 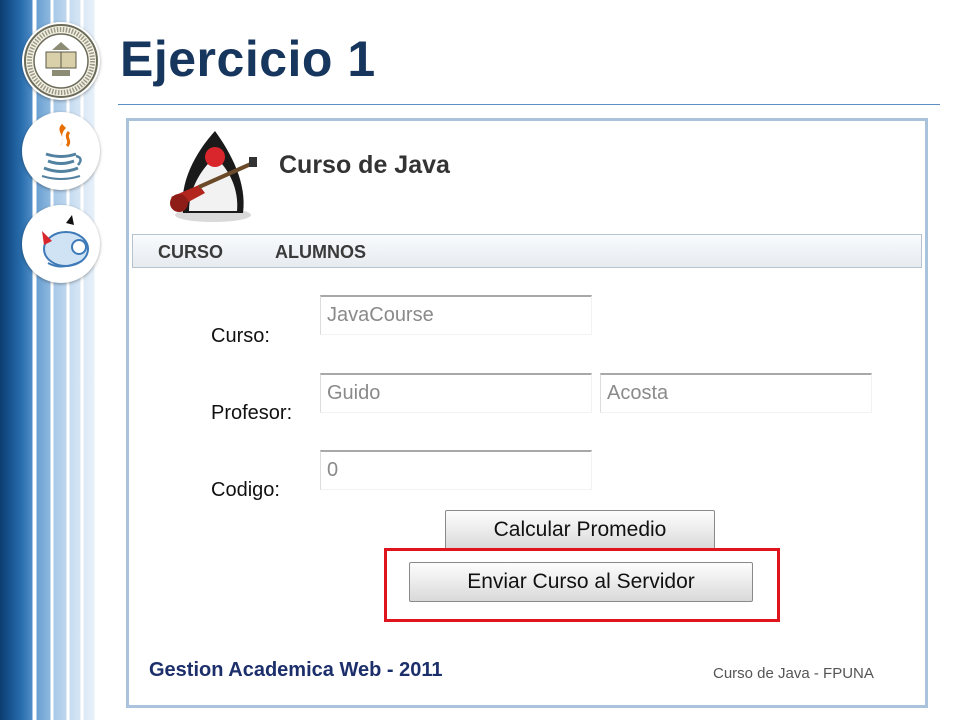 I want to click on duke-guitar-icon, so click(x=213, y=176).